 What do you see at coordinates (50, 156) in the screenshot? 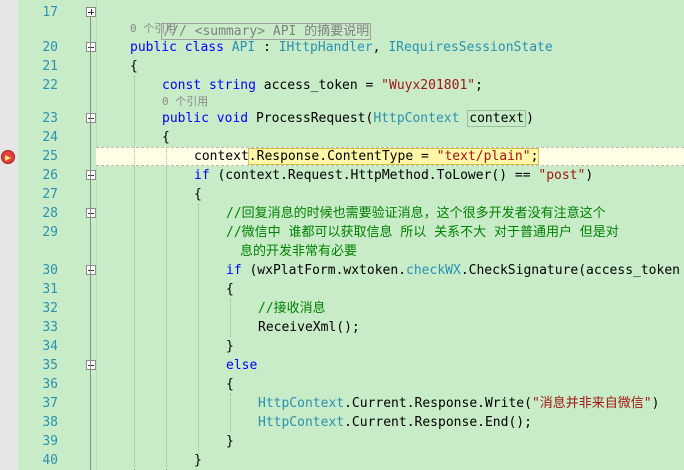
I see `line-number: 25` at bounding box center [50, 156].